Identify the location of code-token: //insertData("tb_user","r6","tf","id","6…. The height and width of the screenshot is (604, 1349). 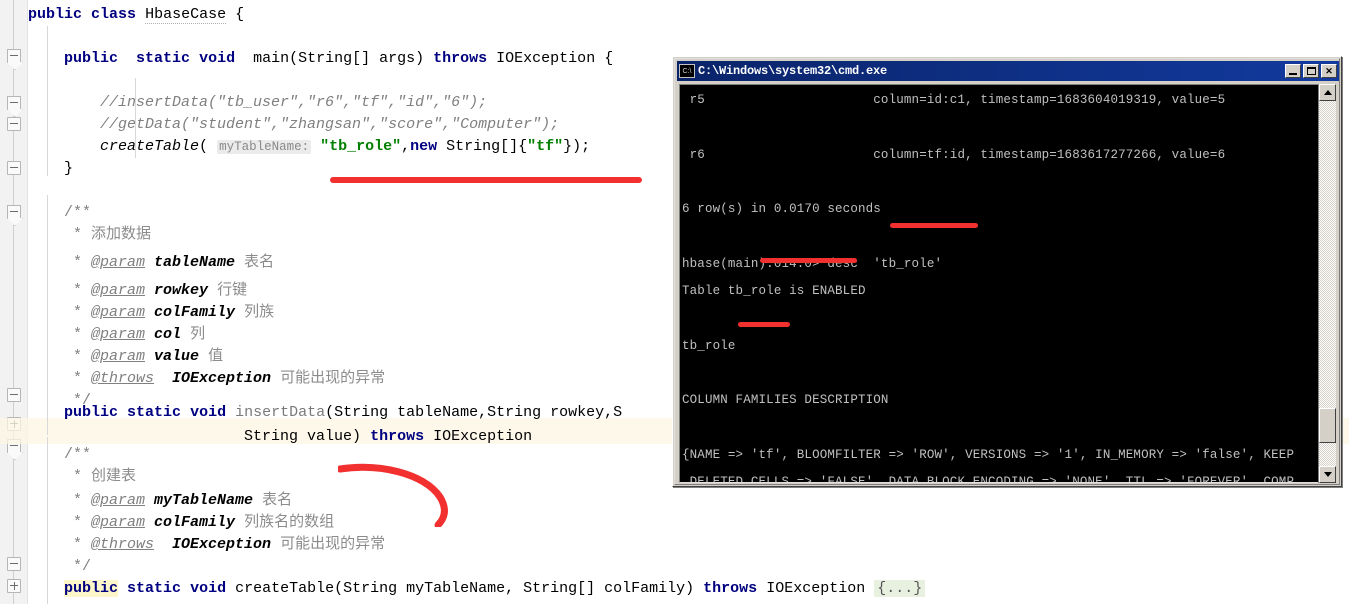
(294, 102).